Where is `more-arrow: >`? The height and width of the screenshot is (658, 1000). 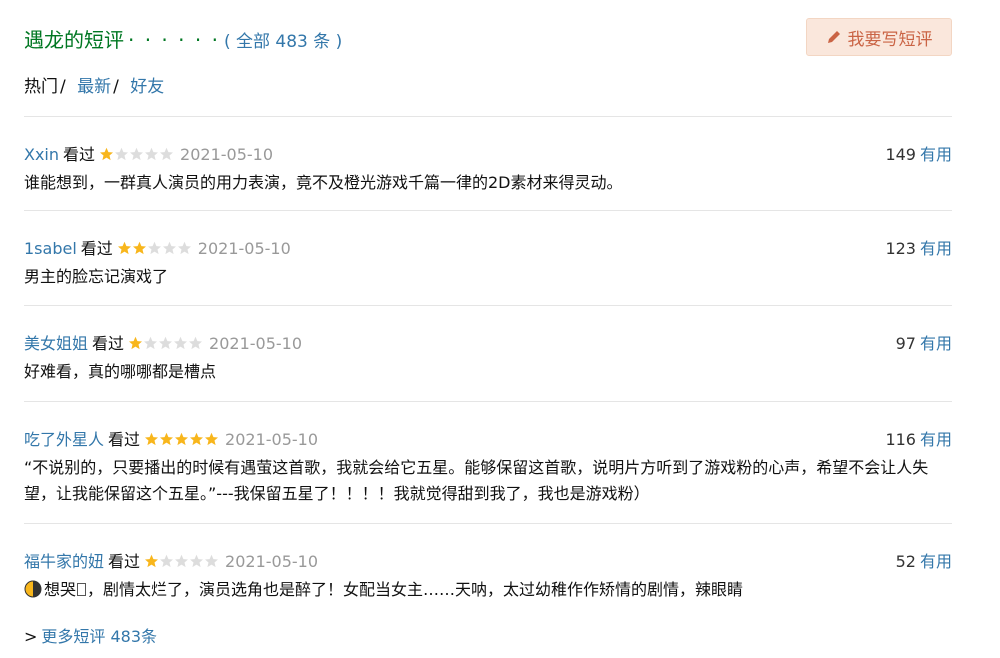 more-arrow: > is located at coordinates (31, 636).